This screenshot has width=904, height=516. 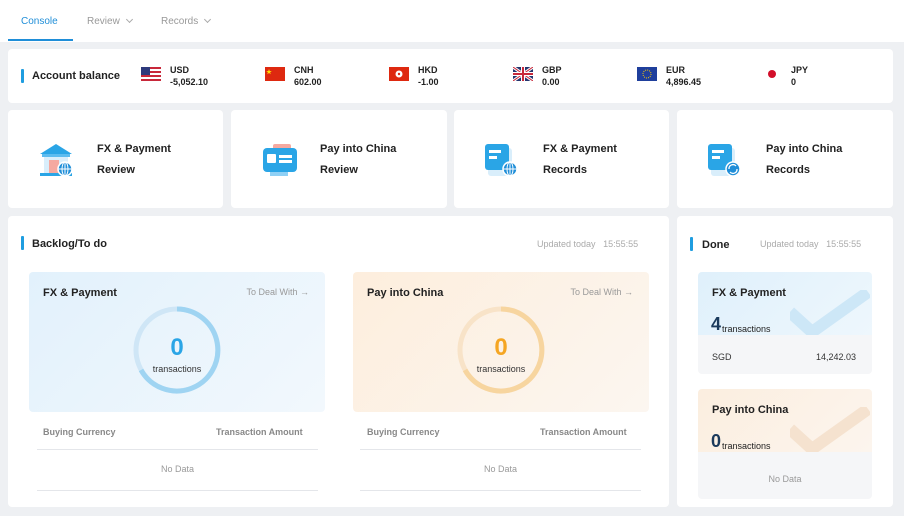 What do you see at coordinates (722, 357) in the screenshot?
I see `done-fx-currency: SGD` at bounding box center [722, 357].